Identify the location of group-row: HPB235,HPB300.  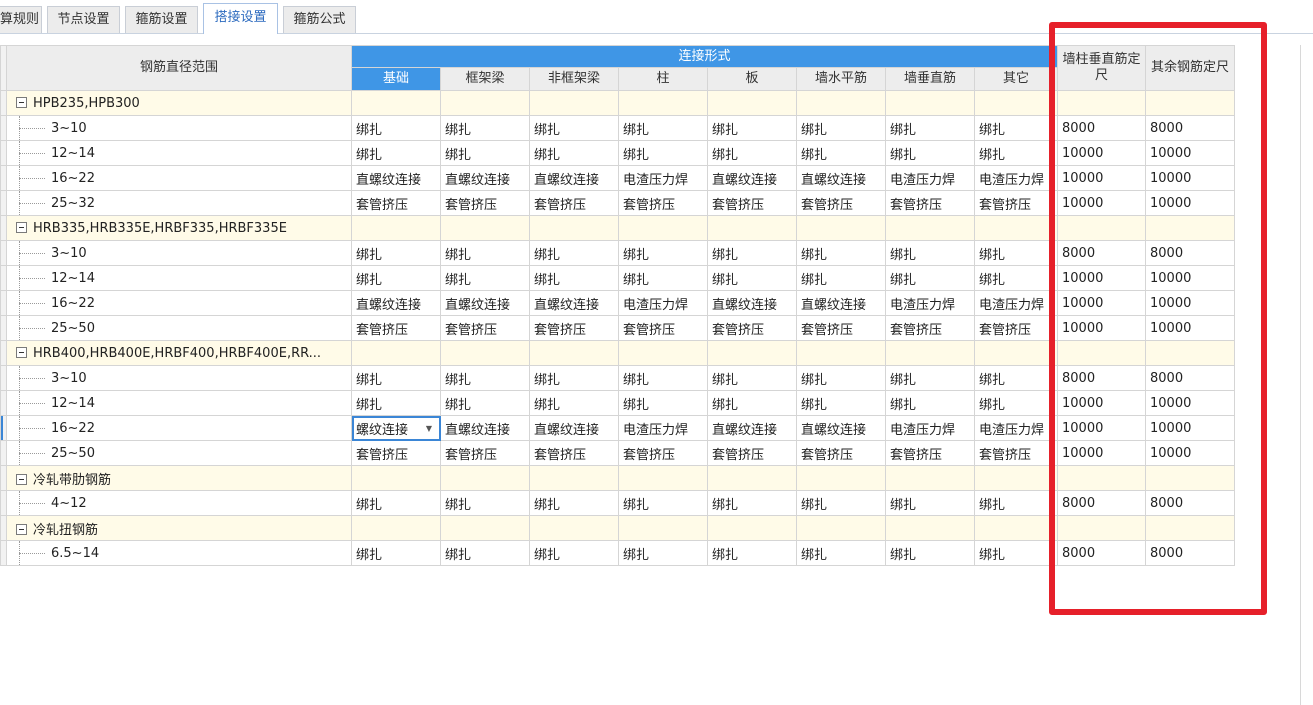
(617, 103).